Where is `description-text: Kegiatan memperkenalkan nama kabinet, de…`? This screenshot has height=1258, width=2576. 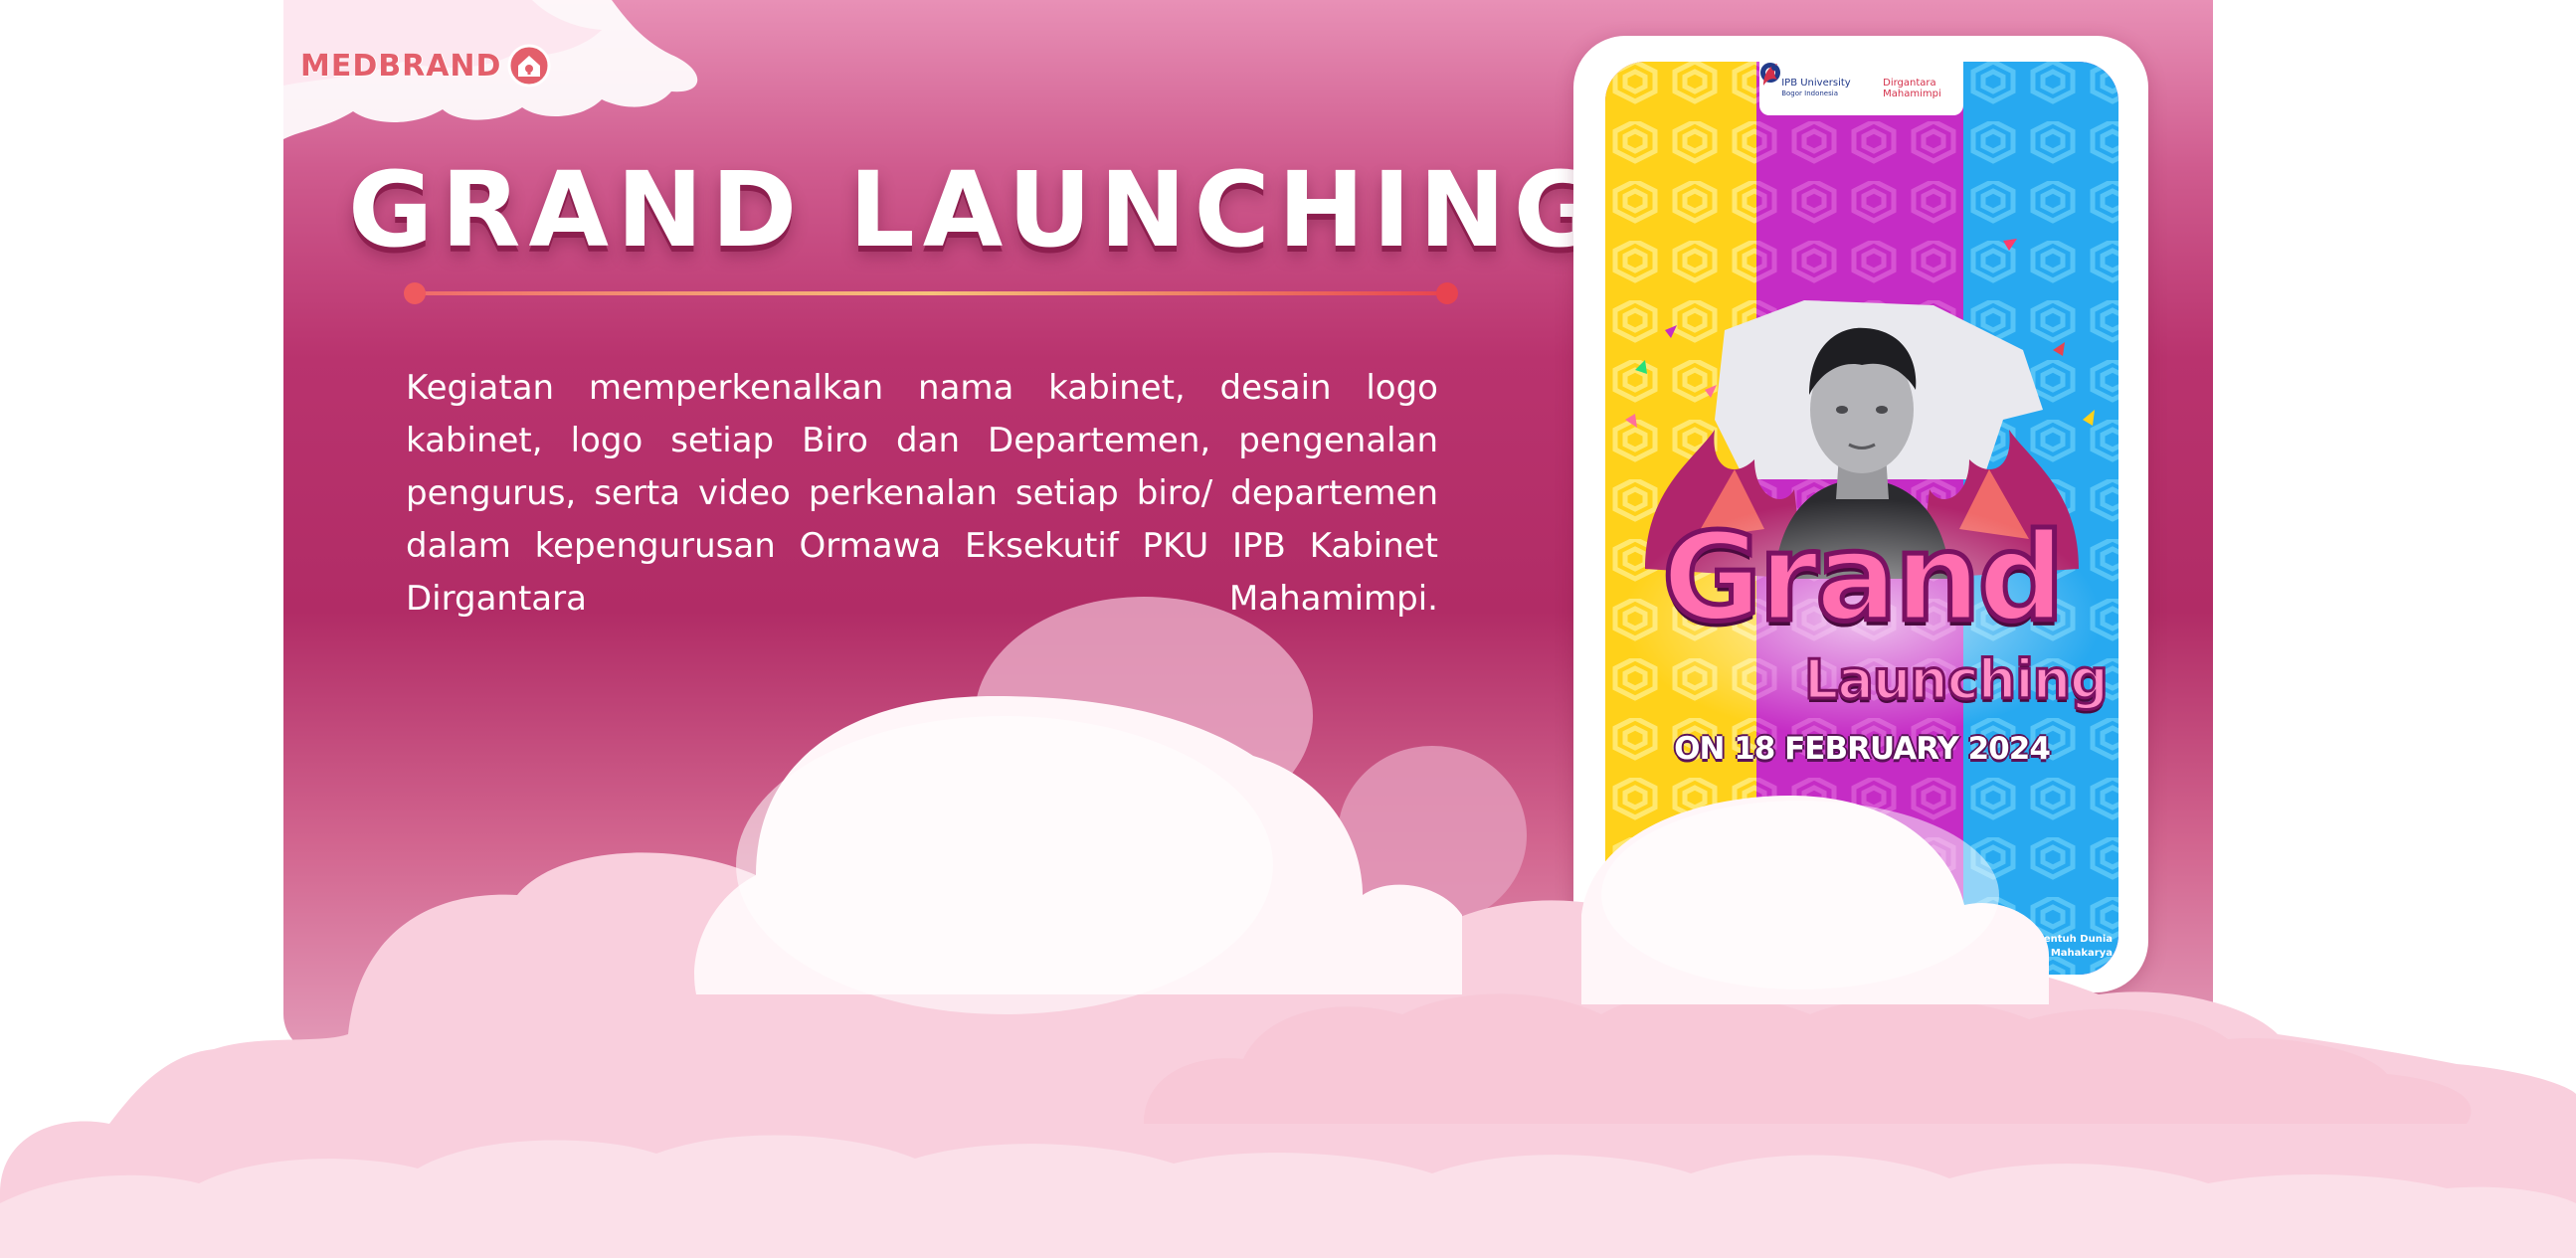
description-text: Kegiatan memperkenalkan nama kabinet, de… is located at coordinates (922, 493).